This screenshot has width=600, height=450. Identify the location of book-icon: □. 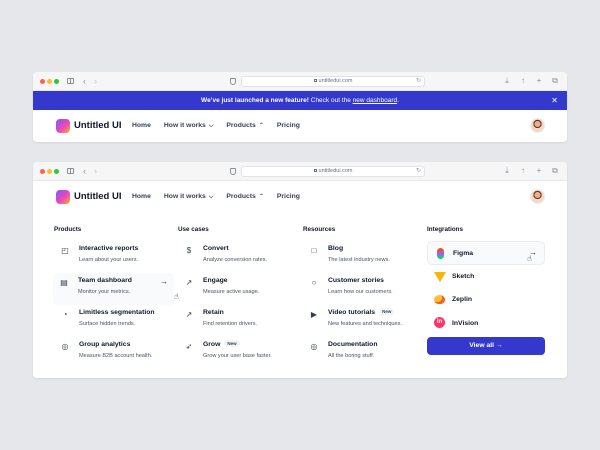
(314, 250).